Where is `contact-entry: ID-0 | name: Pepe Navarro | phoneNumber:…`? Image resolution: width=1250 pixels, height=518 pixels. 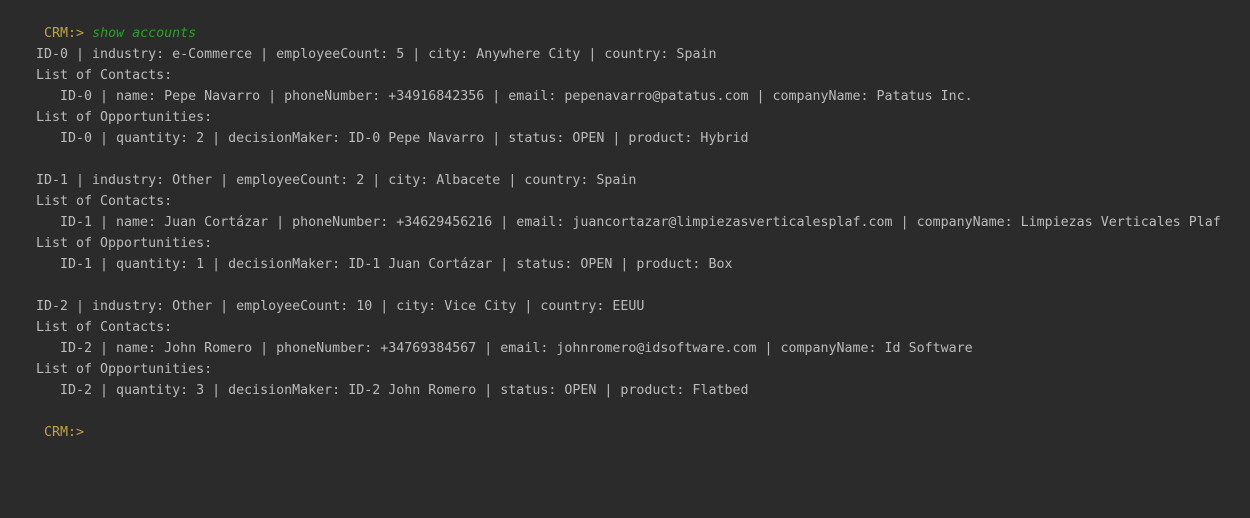 contact-entry: ID-0 | name: Pepe Navarro | phoneNumber:… is located at coordinates (516, 96).